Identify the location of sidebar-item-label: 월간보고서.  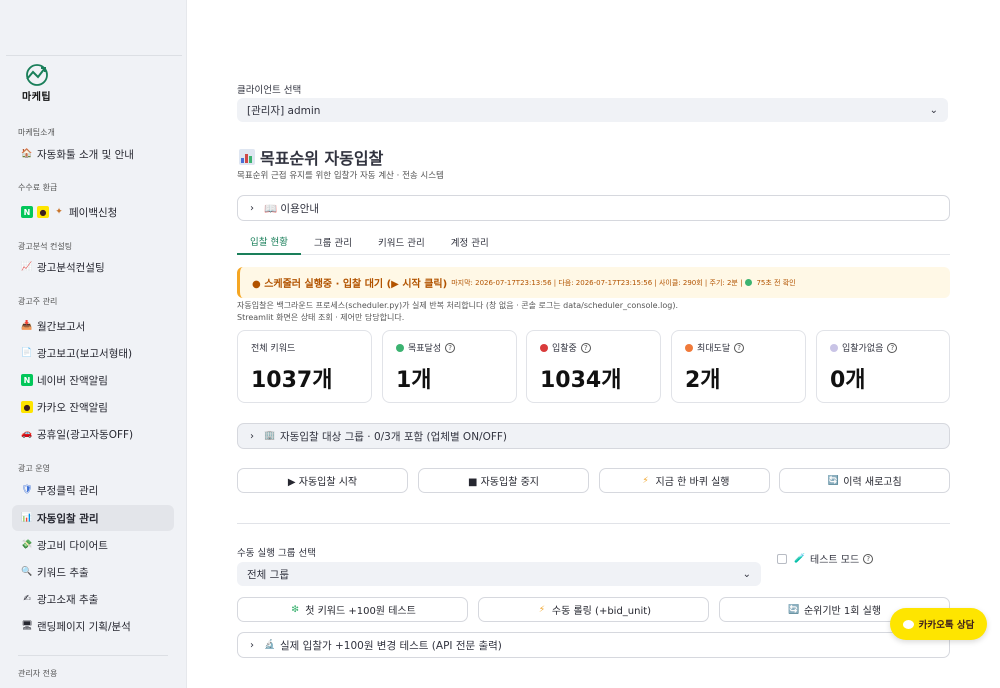
(61, 326).